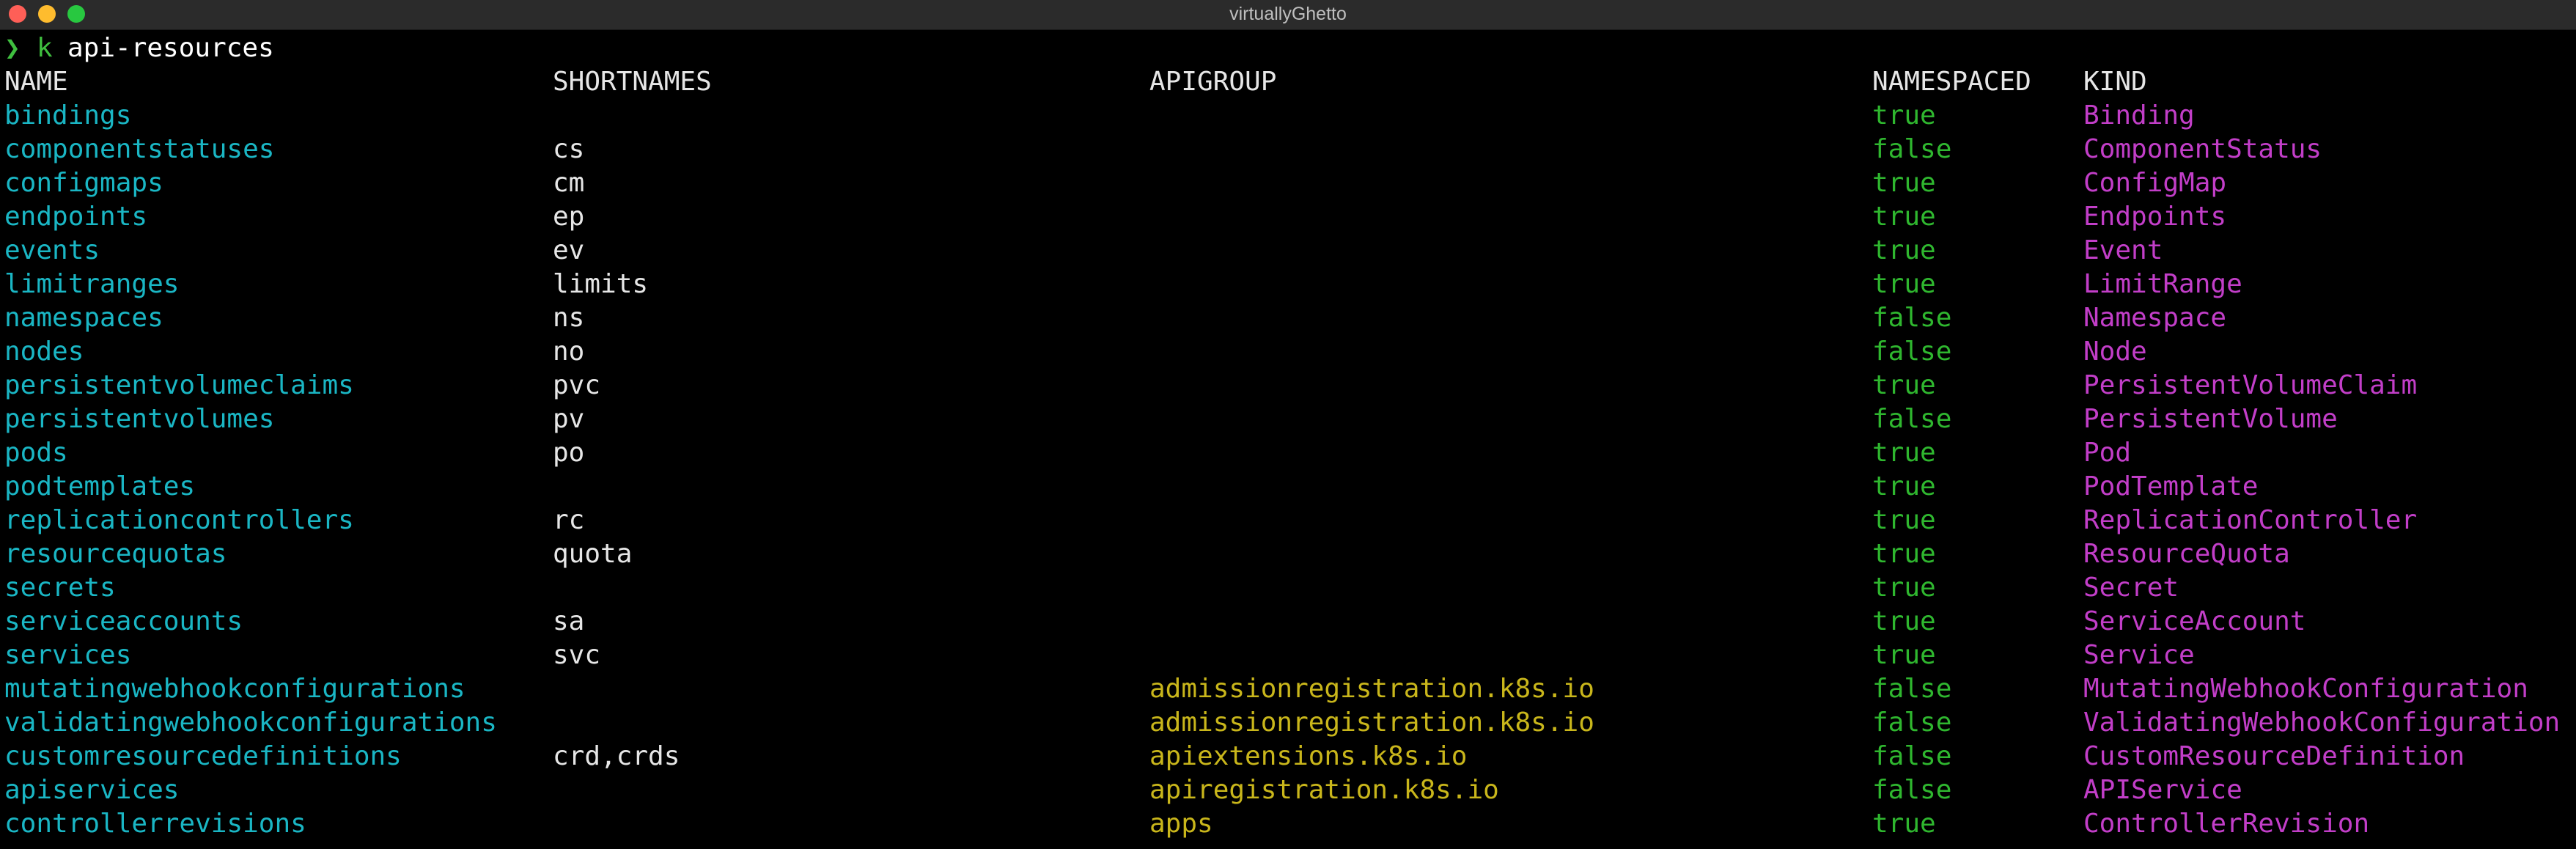  What do you see at coordinates (1288, 453) in the screenshot?
I see `table-row: pods po true Pod` at bounding box center [1288, 453].